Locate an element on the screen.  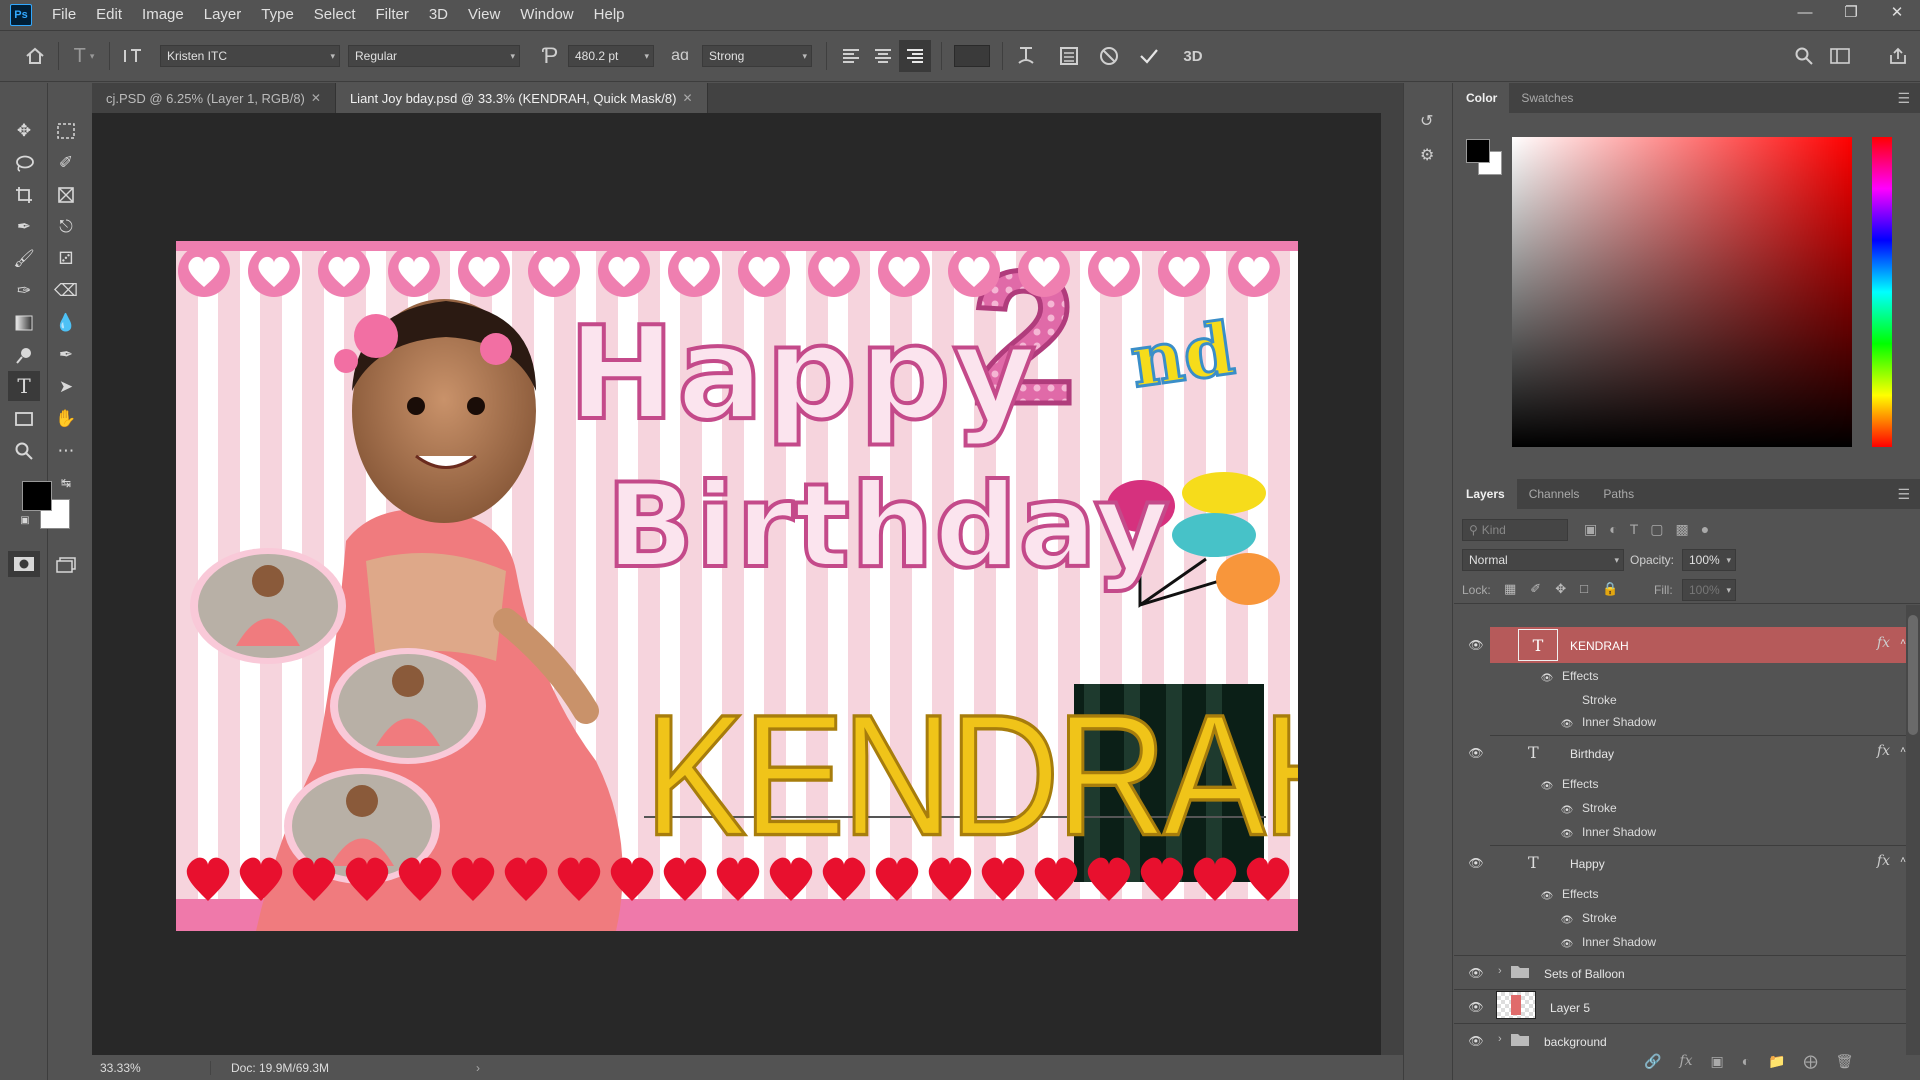
happy-text: Happy is located at coordinates (802, 375).